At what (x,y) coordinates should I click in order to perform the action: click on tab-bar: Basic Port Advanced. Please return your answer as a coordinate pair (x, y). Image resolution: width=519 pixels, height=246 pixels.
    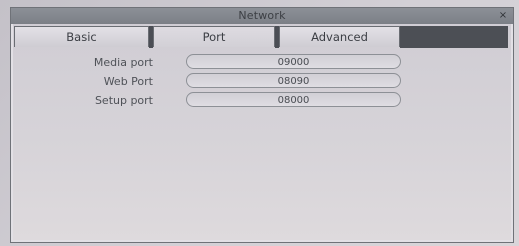
    Looking at the image, I should click on (261, 37).